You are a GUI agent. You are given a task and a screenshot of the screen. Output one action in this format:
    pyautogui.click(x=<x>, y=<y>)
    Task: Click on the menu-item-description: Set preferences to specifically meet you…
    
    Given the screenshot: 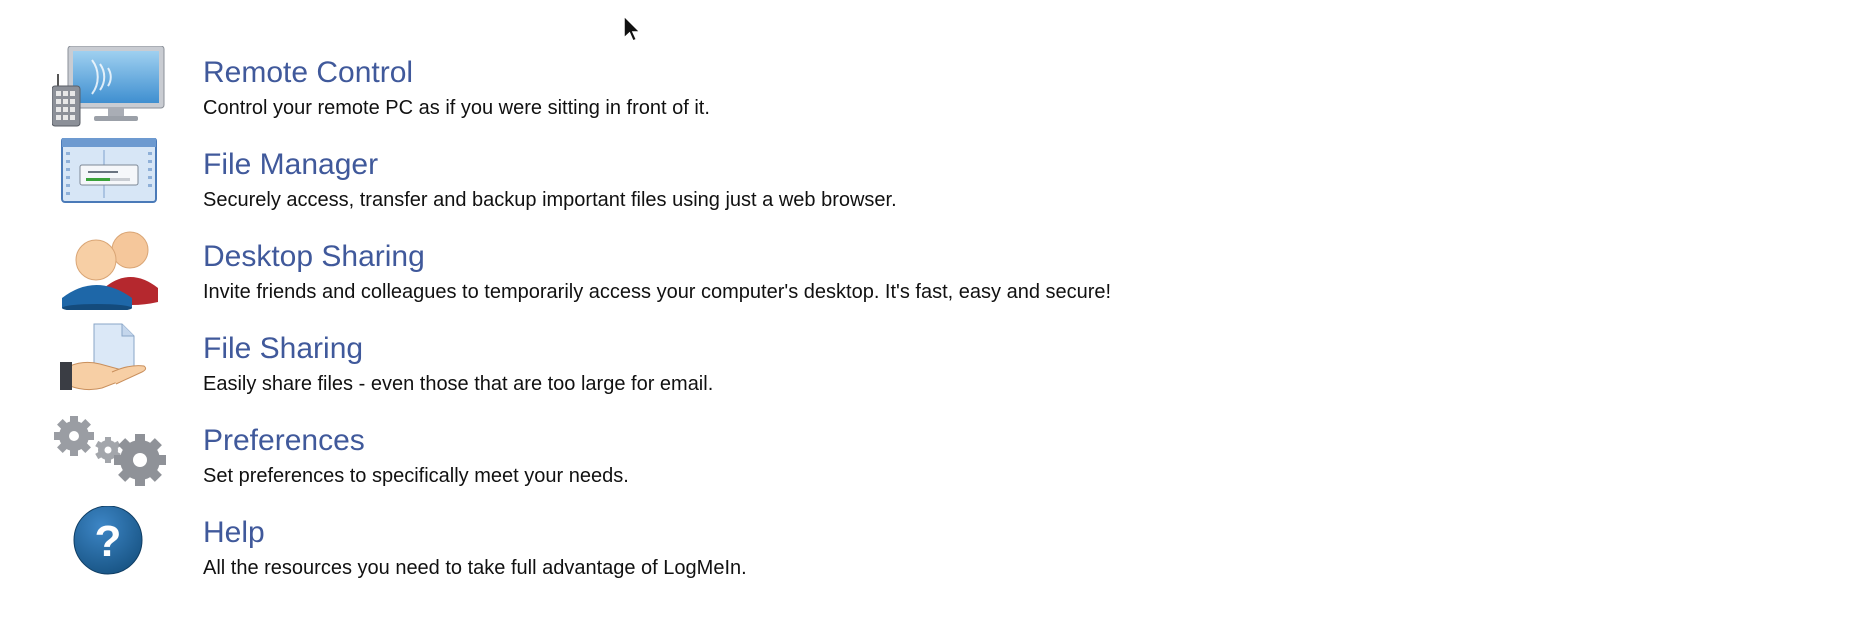 What is the action you would take?
    pyautogui.click(x=416, y=476)
    